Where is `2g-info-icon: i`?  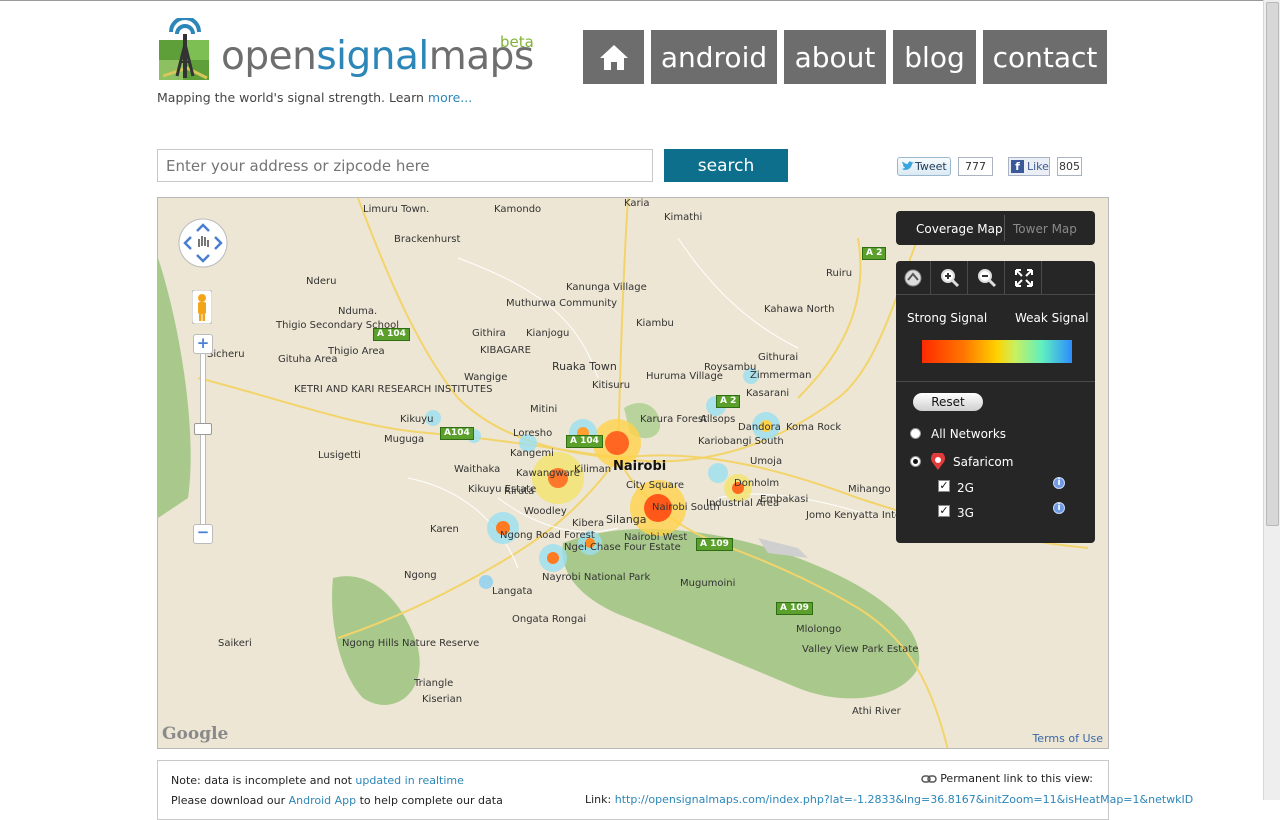
2g-info-icon: i is located at coordinates (1059, 483).